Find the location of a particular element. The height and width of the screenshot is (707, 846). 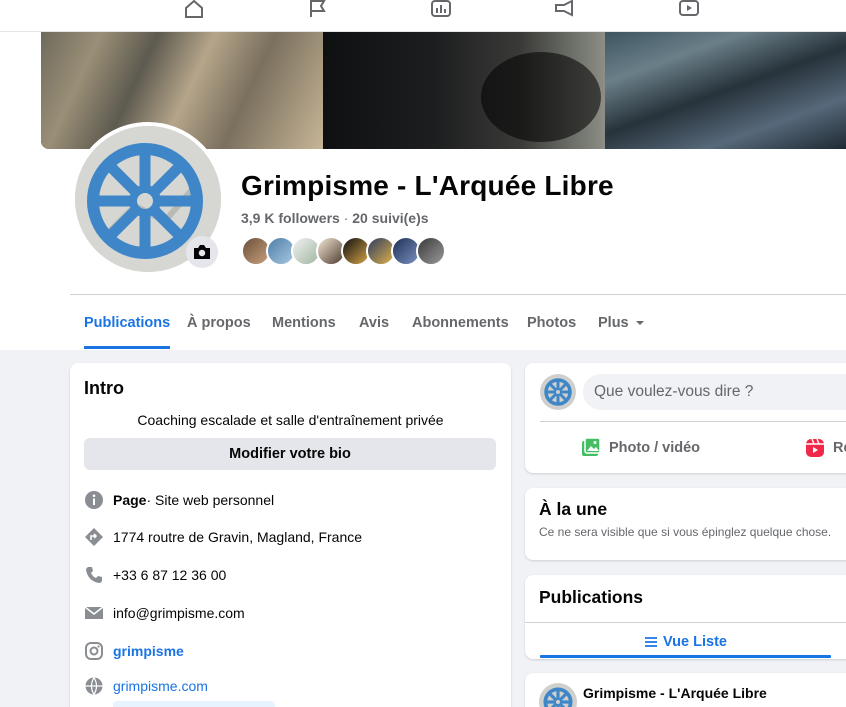

info-email: info@grimpisme.com is located at coordinates (294, 613).